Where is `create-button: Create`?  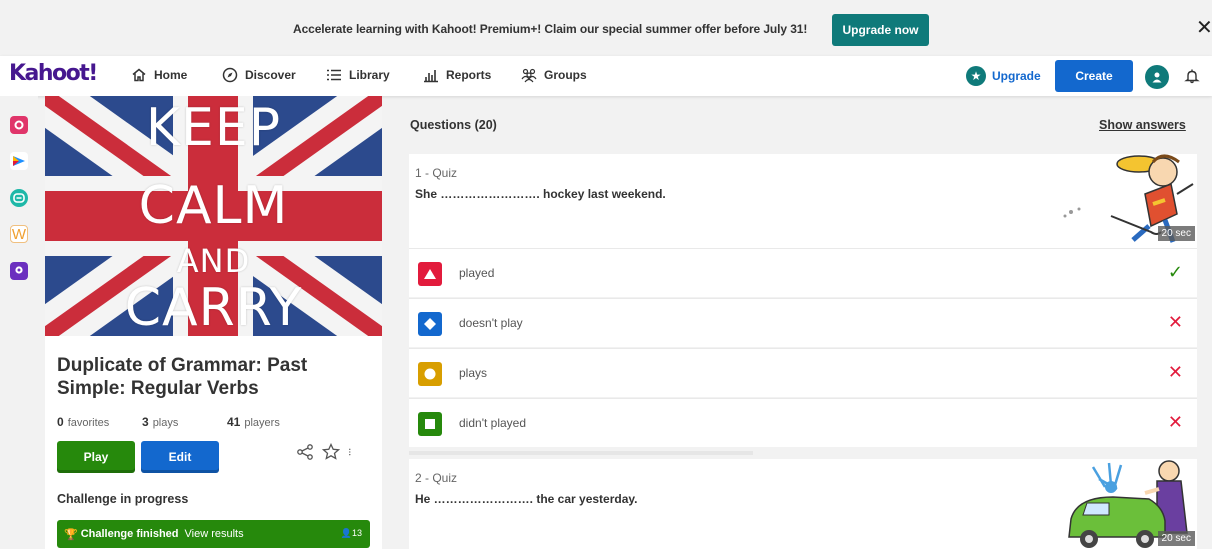
create-button: Create is located at coordinates (1094, 76).